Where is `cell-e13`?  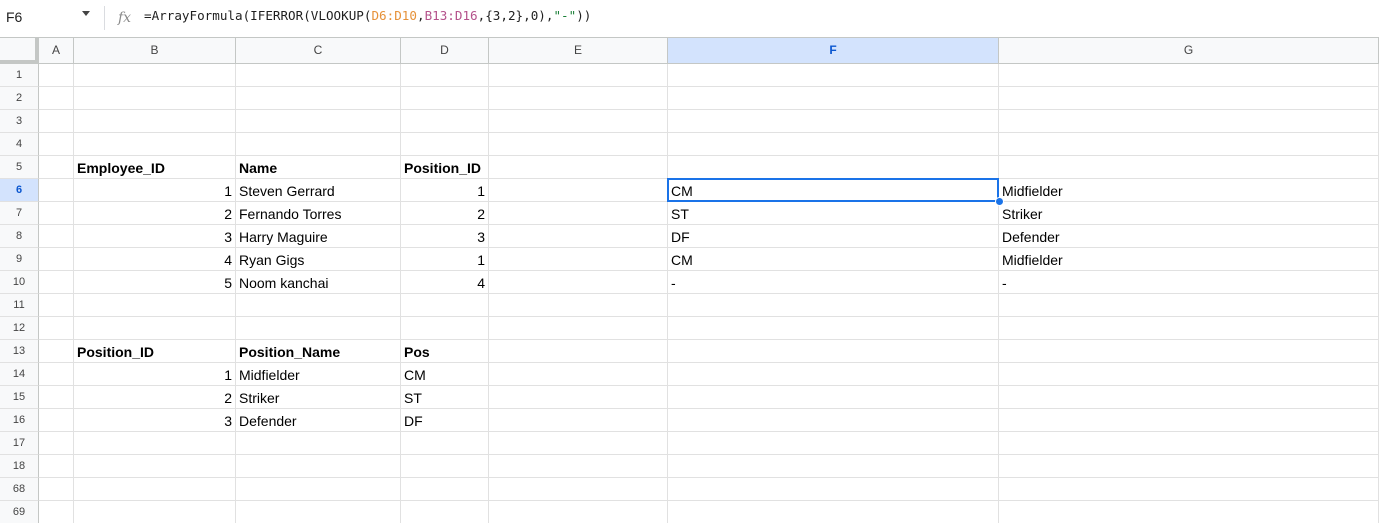
cell-e13 is located at coordinates (578, 351).